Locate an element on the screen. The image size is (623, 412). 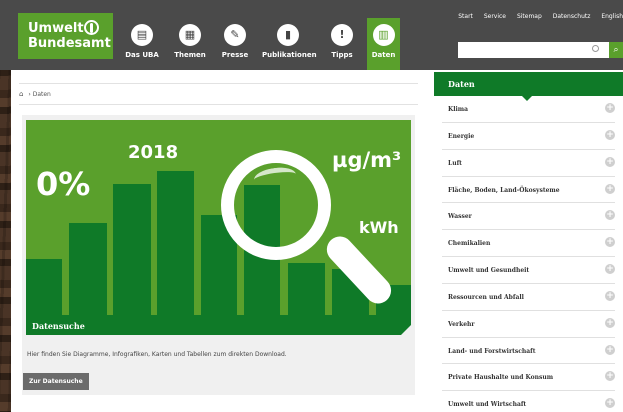
breadcrumb: ⌂ › Daten is located at coordinates (35, 94).